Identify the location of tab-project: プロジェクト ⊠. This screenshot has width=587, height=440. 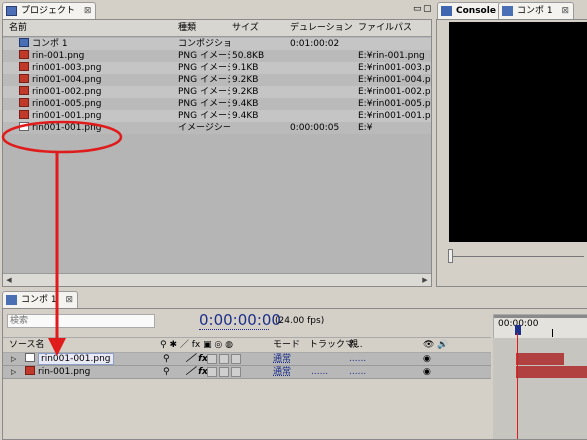
(49, 10).